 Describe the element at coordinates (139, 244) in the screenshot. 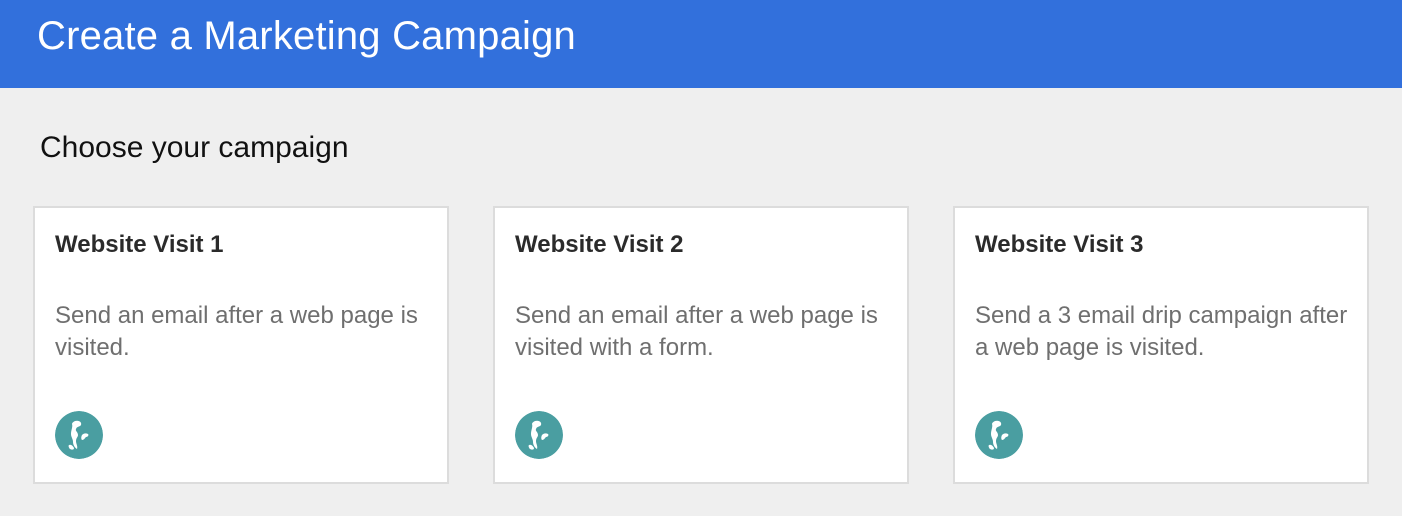

I see `card-title: Website Visit 1` at that location.